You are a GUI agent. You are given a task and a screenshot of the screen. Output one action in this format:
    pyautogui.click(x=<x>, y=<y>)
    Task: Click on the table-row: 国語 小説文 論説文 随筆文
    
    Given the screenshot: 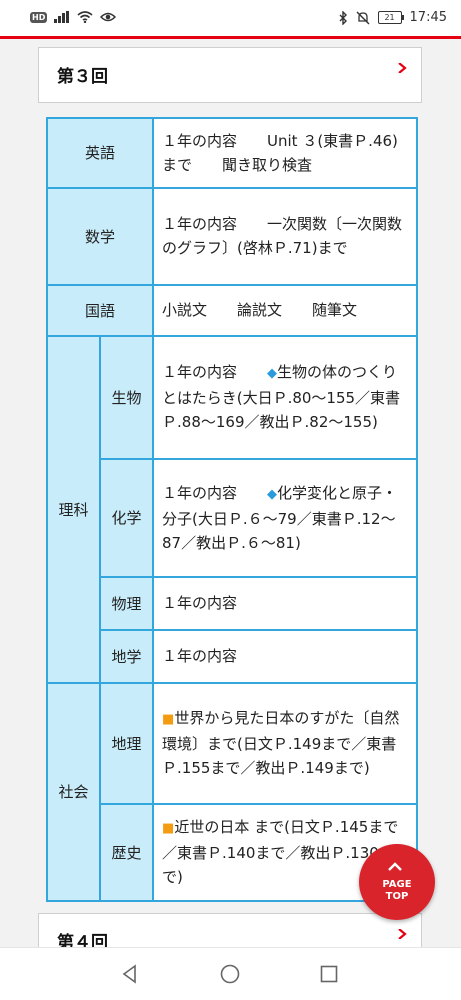 What is the action you would take?
    pyautogui.click(x=232, y=310)
    